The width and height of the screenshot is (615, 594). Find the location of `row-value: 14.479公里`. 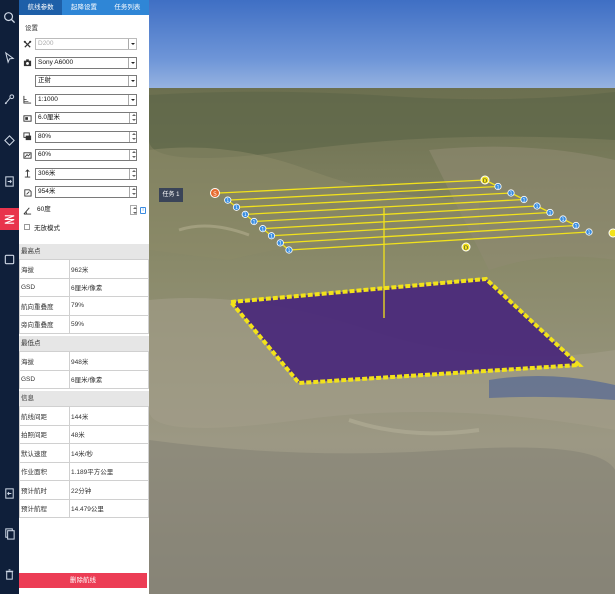

row-value: 14.479公里 is located at coordinates (109, 508).